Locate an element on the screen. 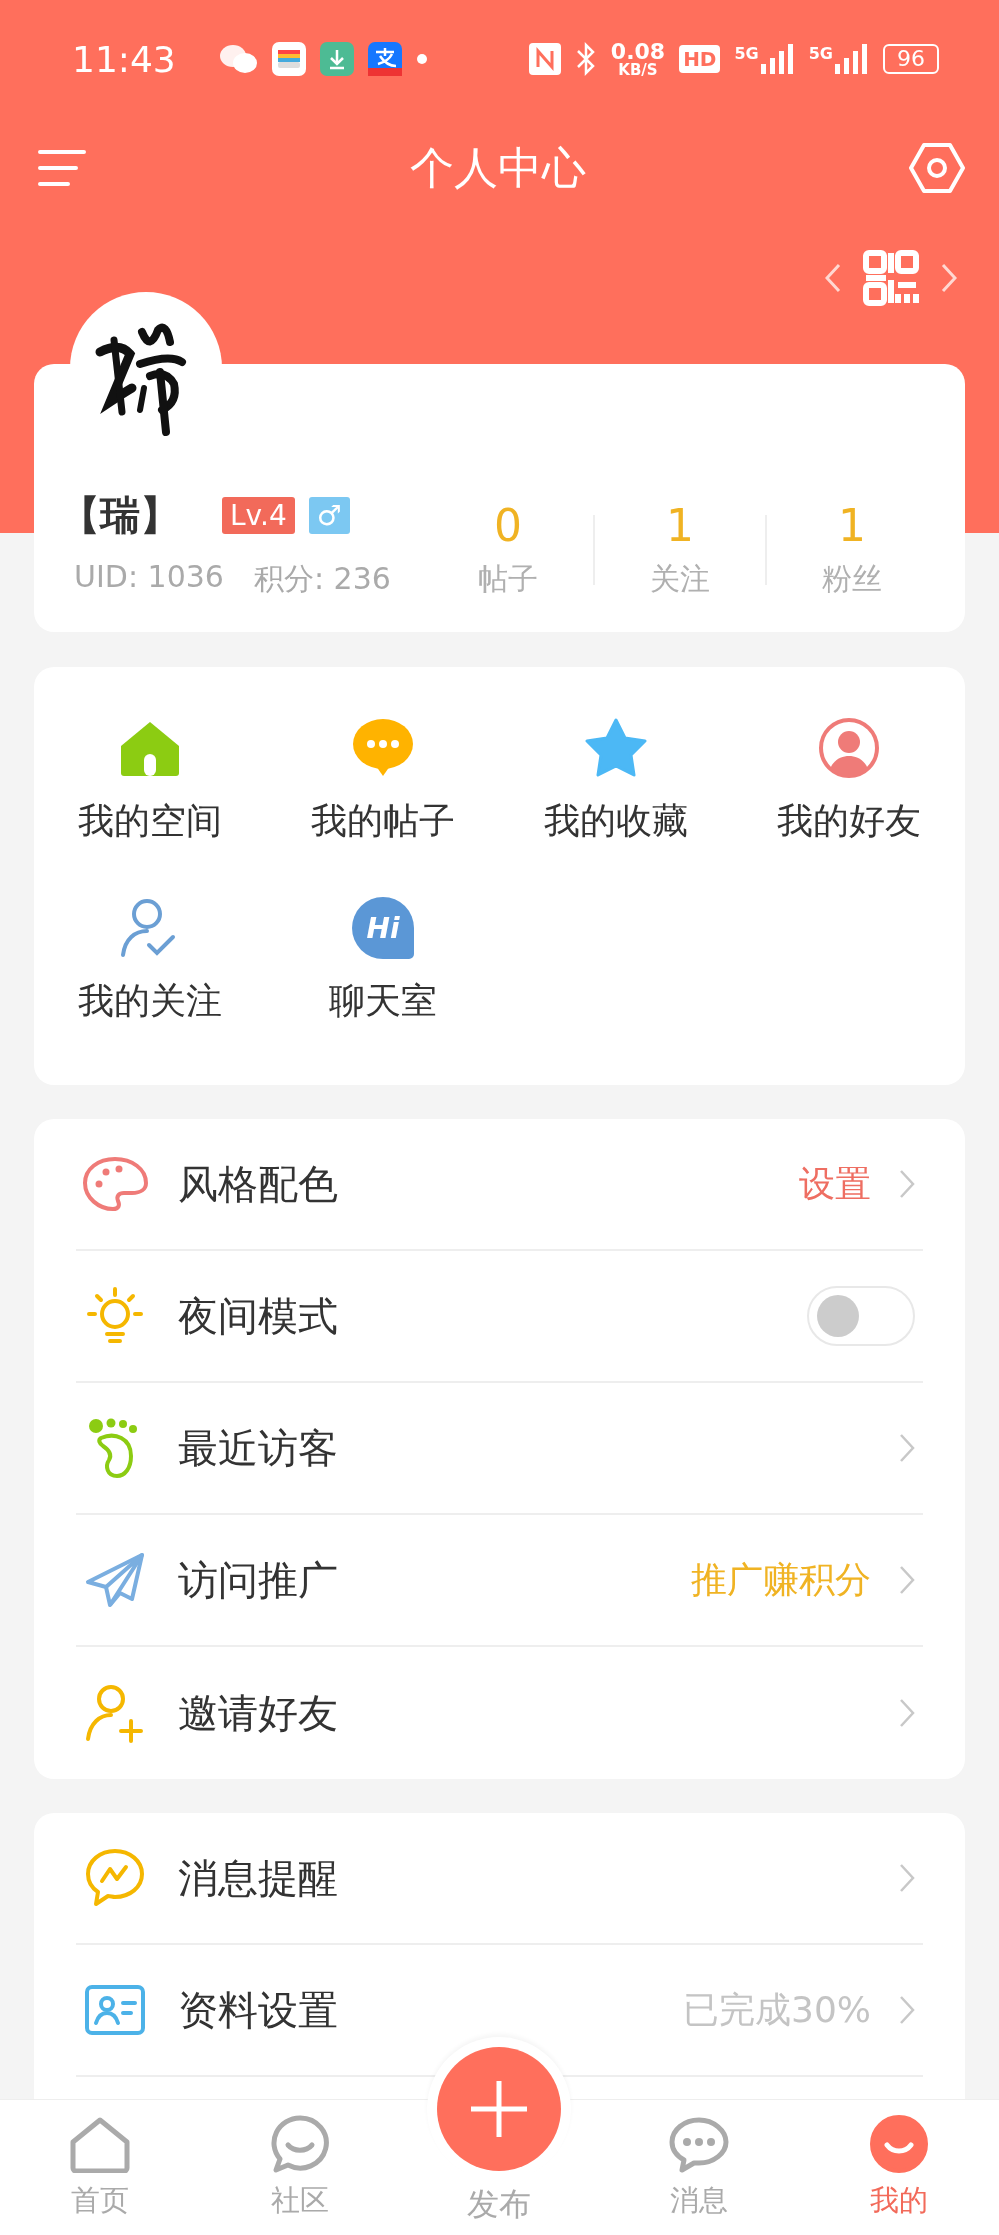  gender-badge: ♂ is located at coordinates (329, 515).